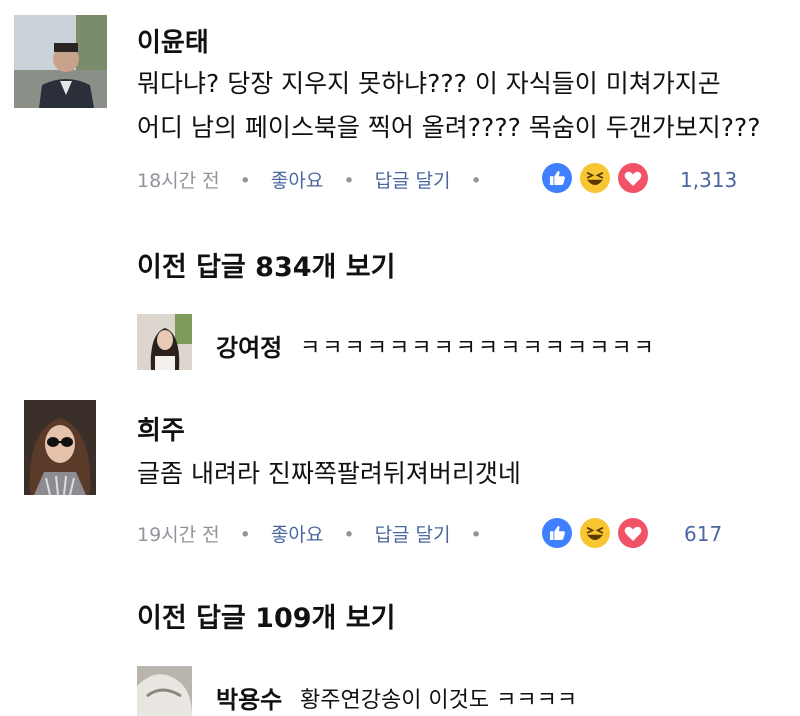 The width and height of the screenshot is (800, 716). What do you see at coordinates (178, 535) in the screenshot?
I see `comment-timestamp: 19시간 전` at bounding box center [178, 535].